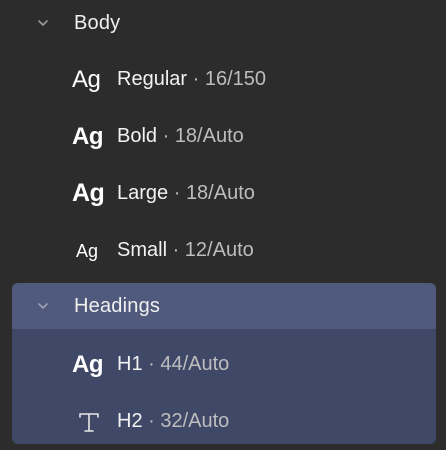 The height and width of the screenshot is (450, 446). What do you see at coordinates (235, 79) in the screenshot?
I see `text-style-meta: 16/150` at bounding box center [235, 79].